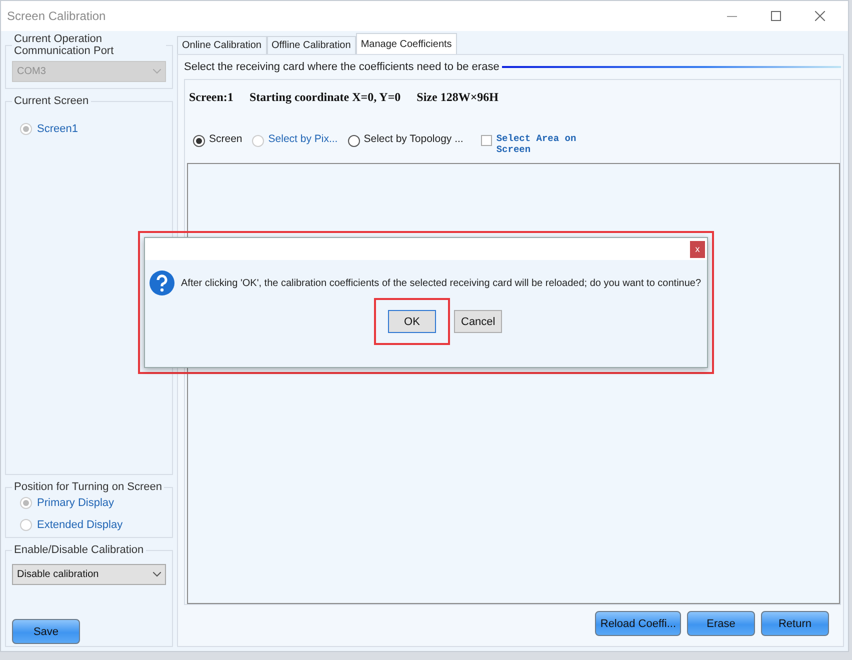 The image size is (852, 660). I want to click on section-title: Select the receiving card where the coefficients need to be erase, so click(342, 67).